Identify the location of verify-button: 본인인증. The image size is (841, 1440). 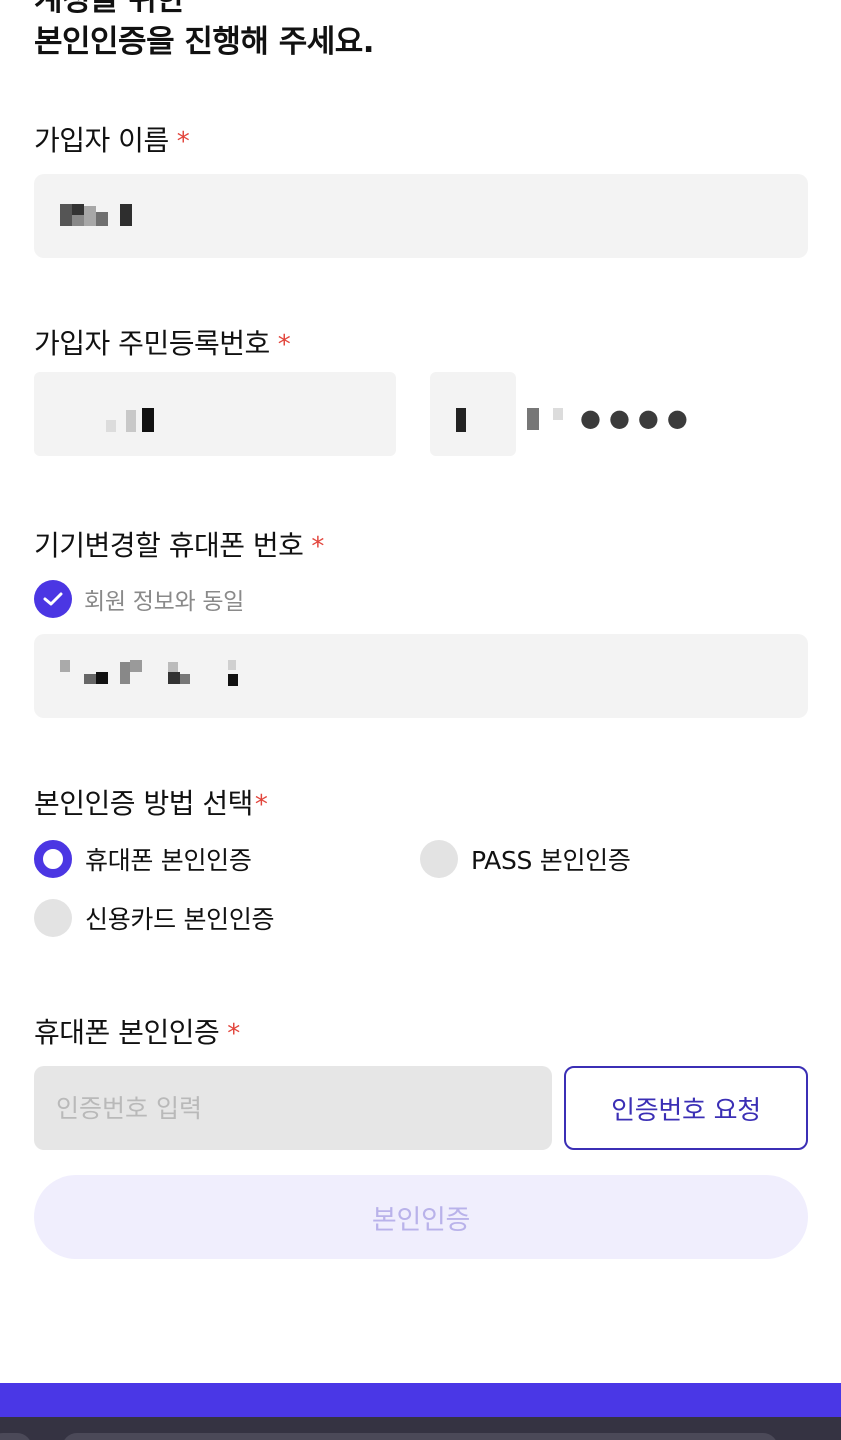
(421, 1217).